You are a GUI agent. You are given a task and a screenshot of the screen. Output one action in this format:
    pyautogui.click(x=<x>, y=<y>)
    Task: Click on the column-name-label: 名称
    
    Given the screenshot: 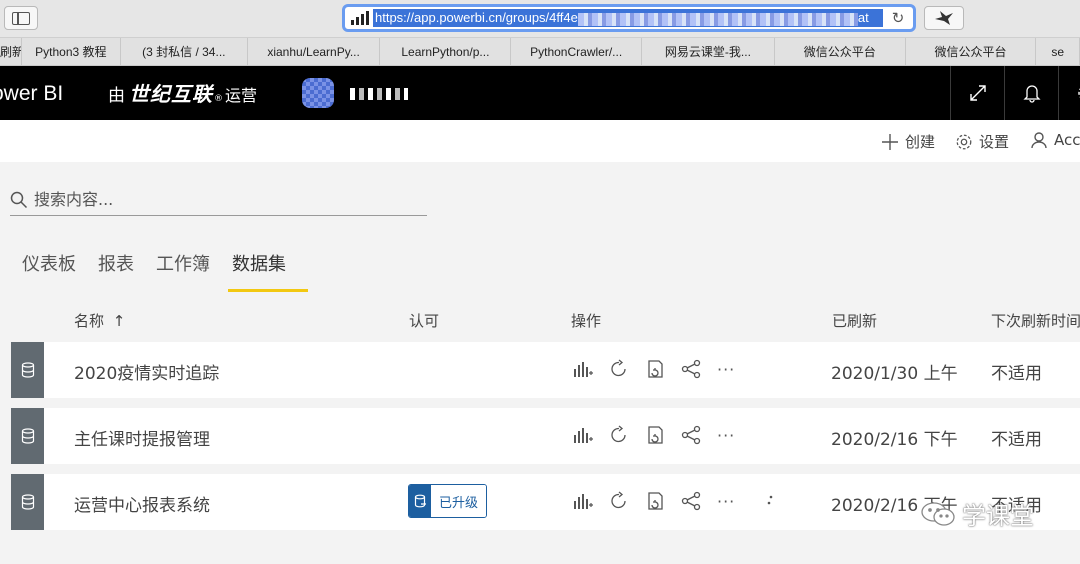 What is the action you would take?
    pyautogui.click(x=89, y=321)
    